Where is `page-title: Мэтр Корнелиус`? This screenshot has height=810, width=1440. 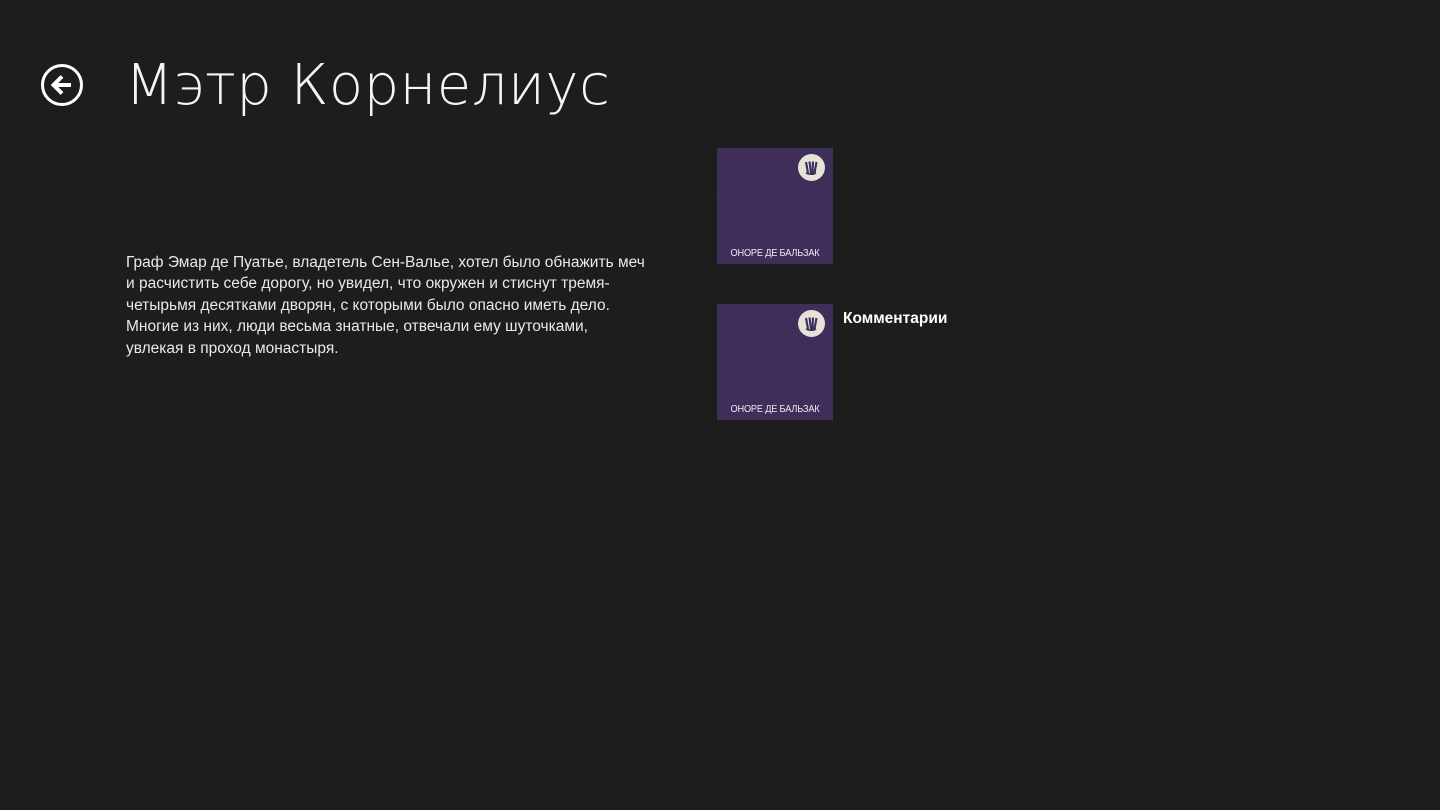 page-title: Мэтр Корнелиус is located at coordinates (368, 85).